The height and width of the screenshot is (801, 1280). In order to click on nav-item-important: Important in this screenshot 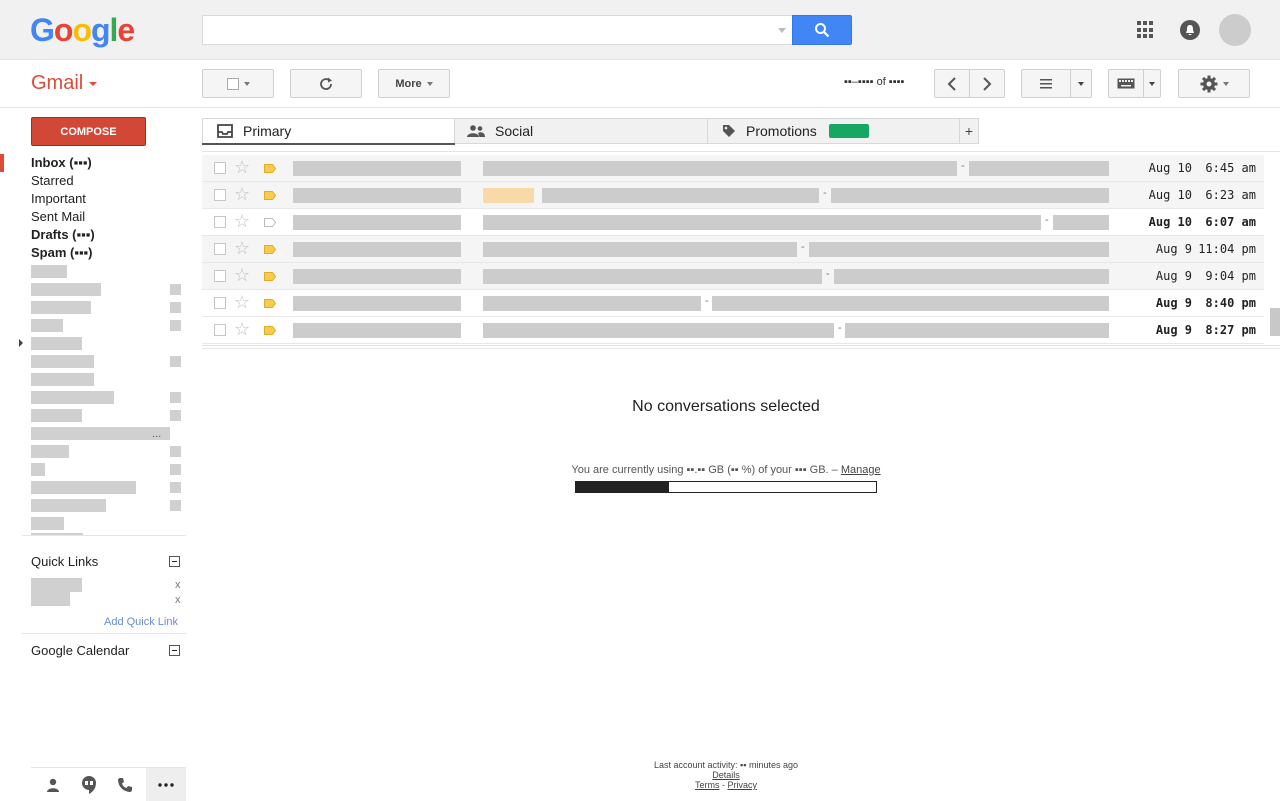, I will do `click(58, 199)`.